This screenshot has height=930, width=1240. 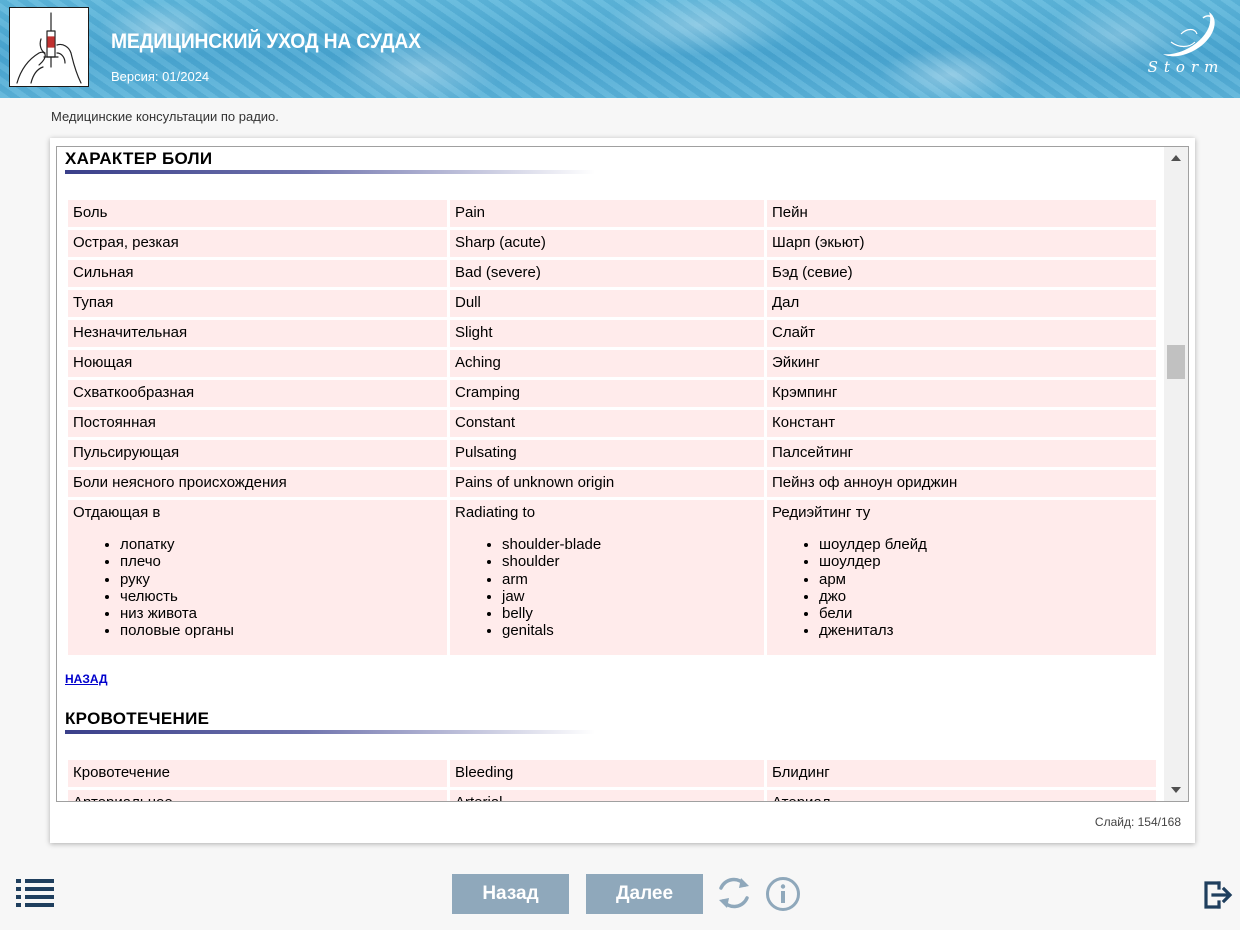 I want to click on term-russian: Кровотечение, so click(x=257, y=773).